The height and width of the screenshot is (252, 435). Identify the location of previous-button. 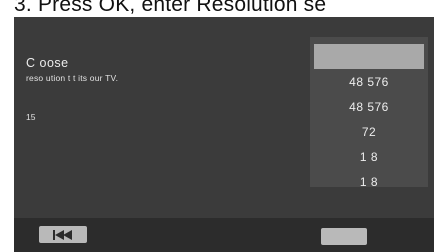
(63, 234).